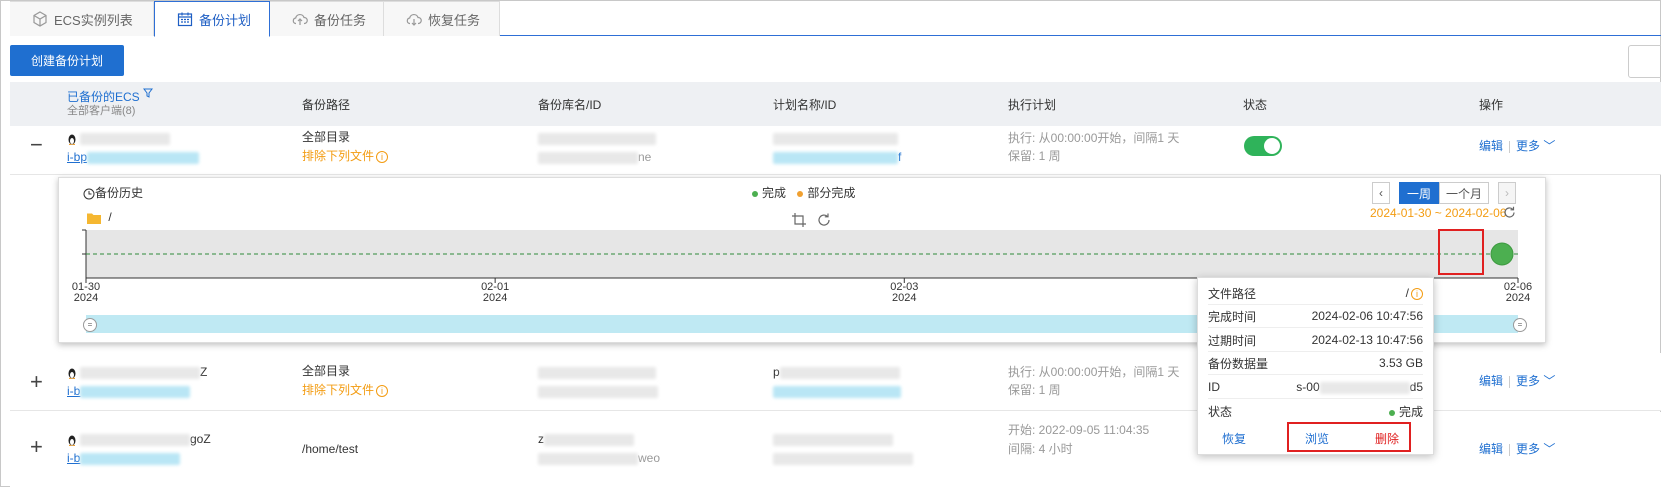  Describe the element at coordinates (599, 458) in the screenshot. I see `vault-id: weo` at that location.